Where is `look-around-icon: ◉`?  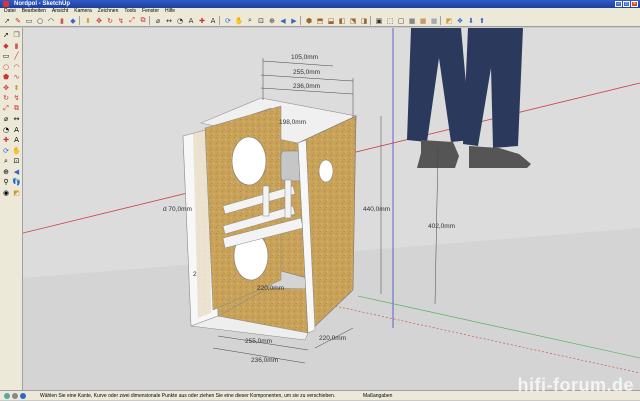 look-around-icon: ◉ is located at coordinates (6, 193).